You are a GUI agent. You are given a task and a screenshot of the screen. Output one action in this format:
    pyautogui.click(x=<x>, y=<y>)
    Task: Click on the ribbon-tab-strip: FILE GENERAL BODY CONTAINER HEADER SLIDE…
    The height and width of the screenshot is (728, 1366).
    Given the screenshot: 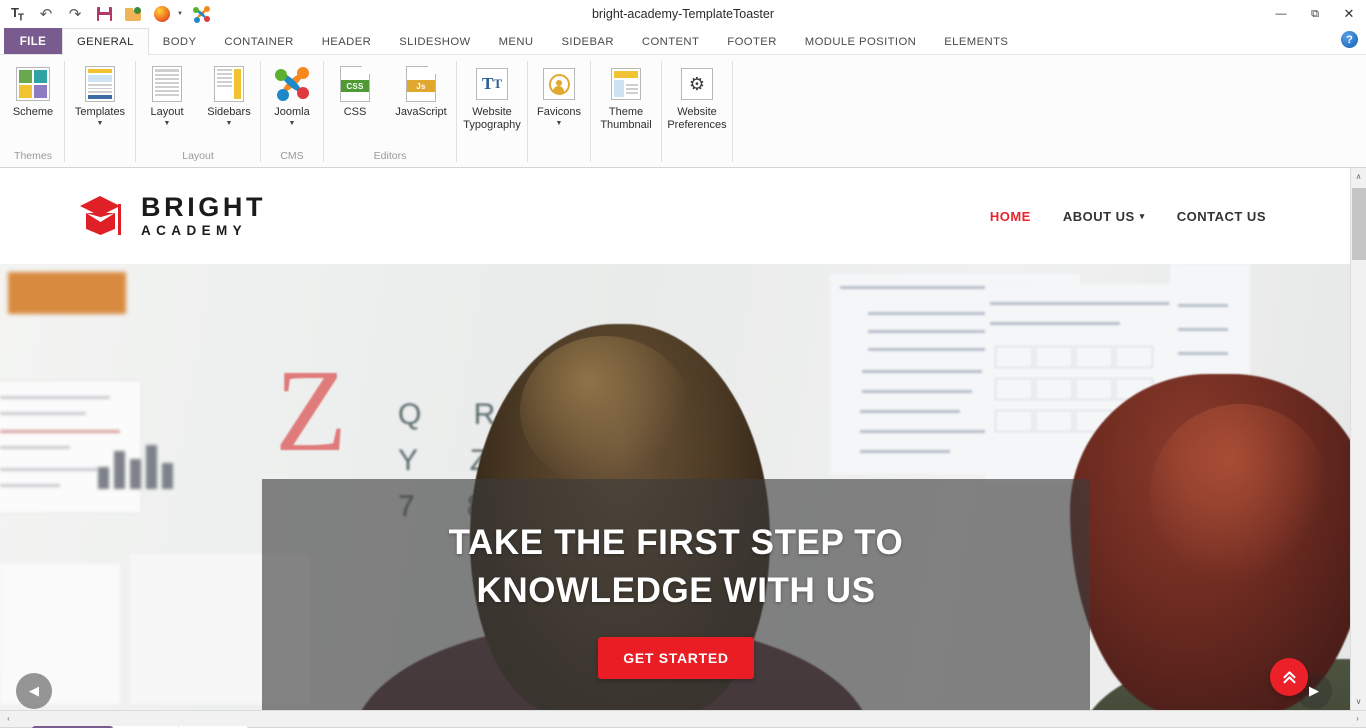 What is the action you would take?
    pyautogui.click(x=683, y=42)
    